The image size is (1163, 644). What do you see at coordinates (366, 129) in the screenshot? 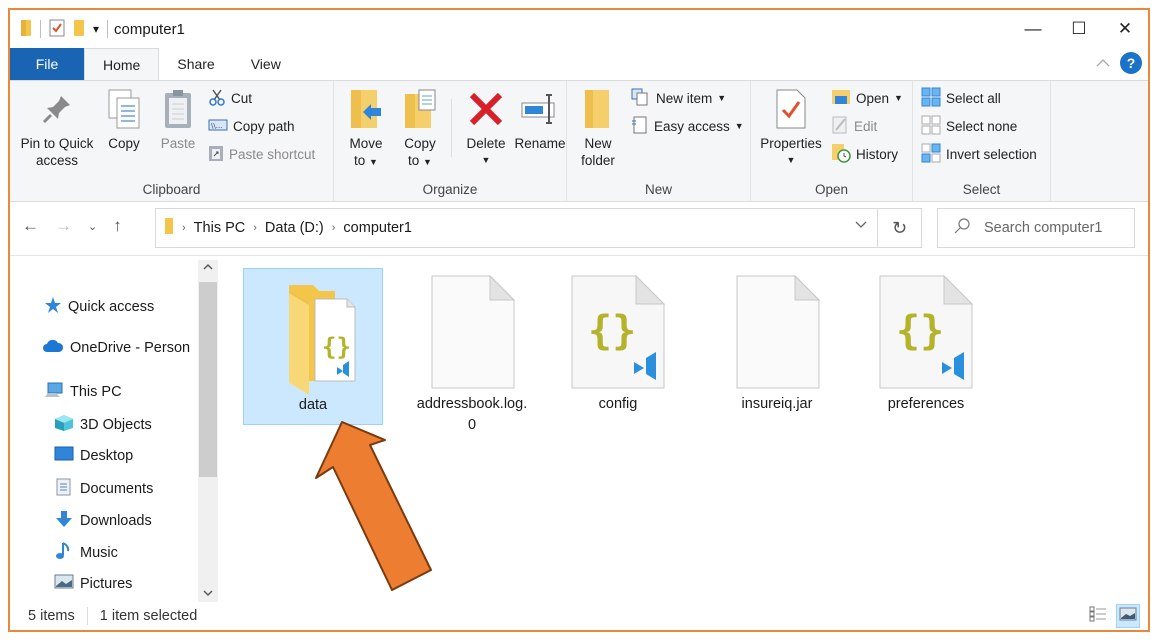
I see `move-to-button: Move to ▼` at bounding box center [366, 129].